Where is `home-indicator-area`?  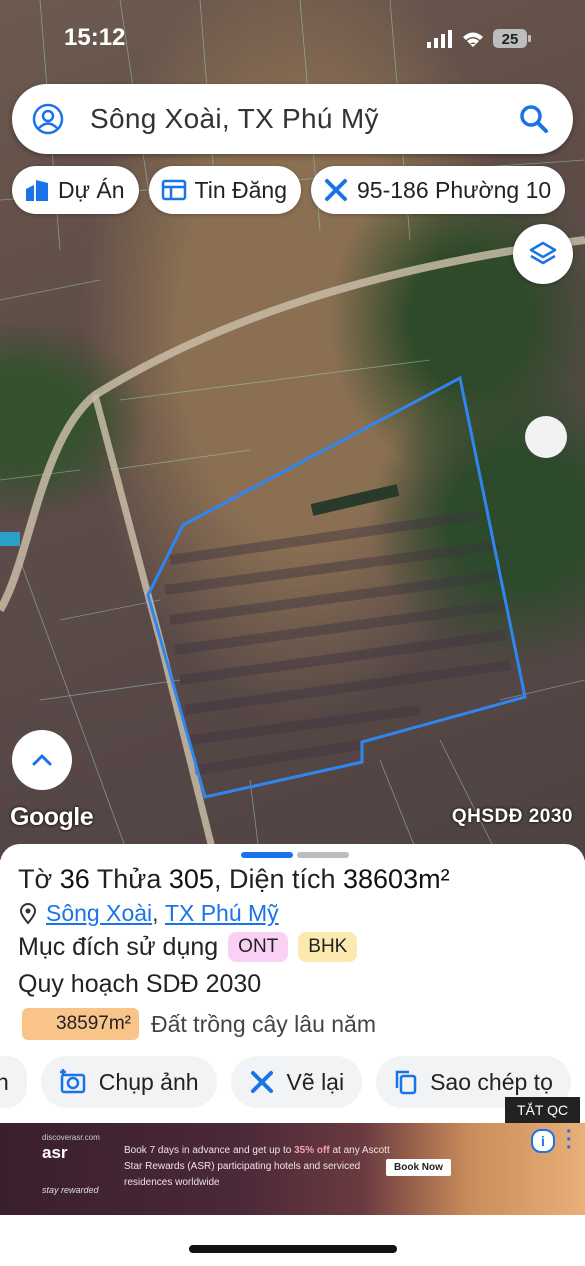
home-indicator-area is located at coordinates (292, 1240).